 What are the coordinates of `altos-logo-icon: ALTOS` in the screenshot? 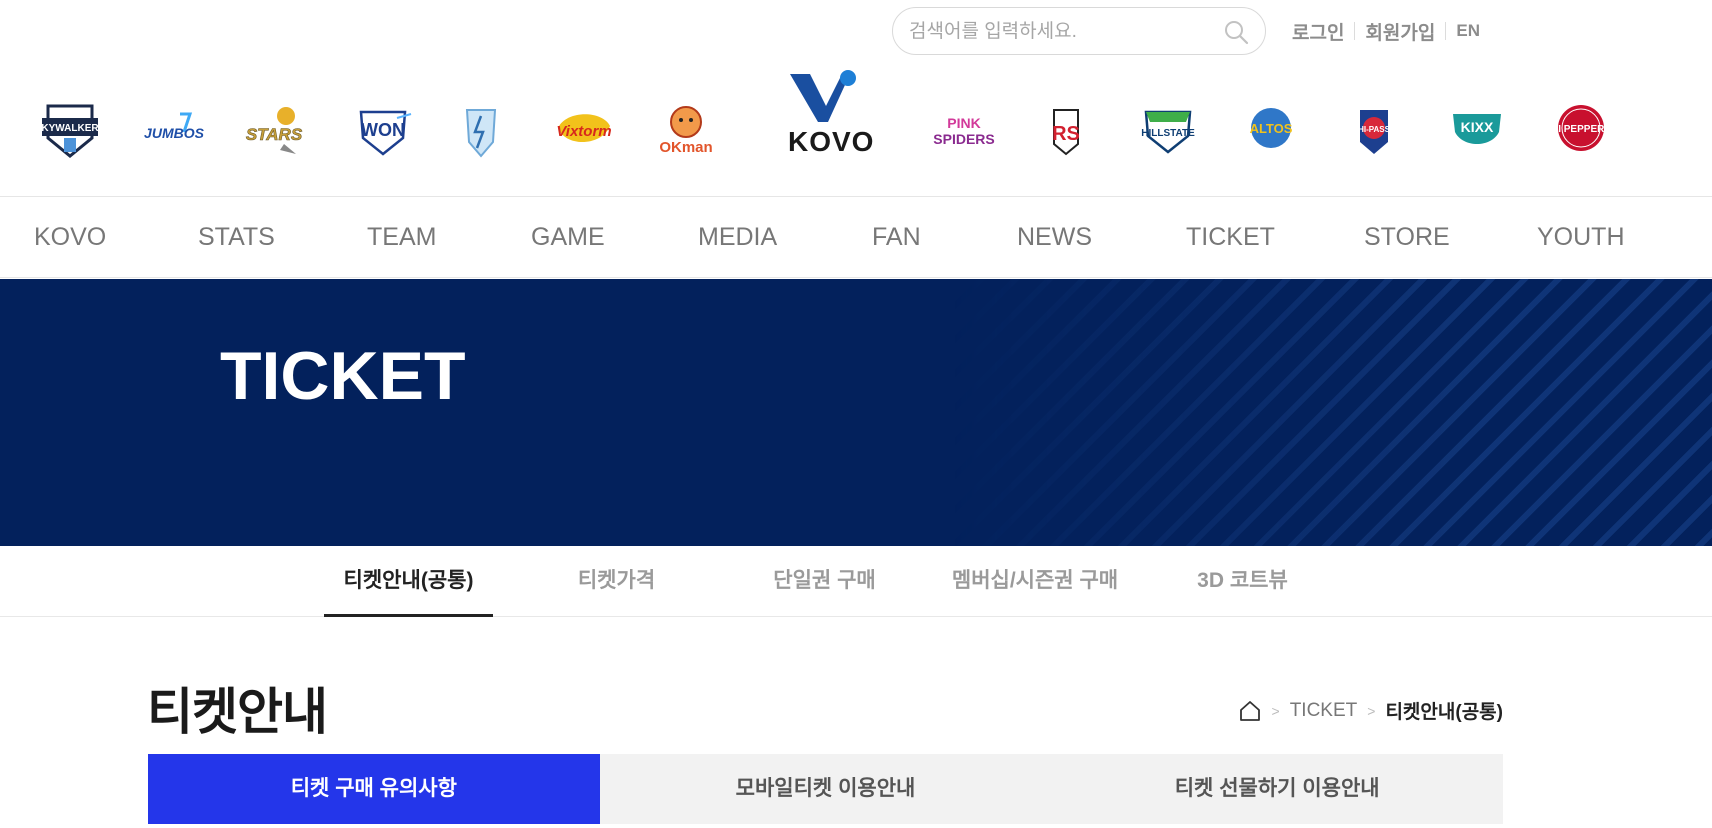 It's located at (1271, 130).